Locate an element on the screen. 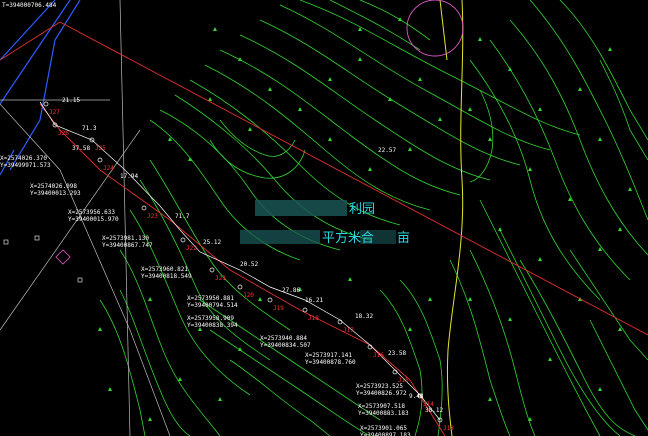 Image resolution: width=648 pixels, height=436 pixels. coordinate-x-label: X=2573923.525 is located at coordinates (379, 386).